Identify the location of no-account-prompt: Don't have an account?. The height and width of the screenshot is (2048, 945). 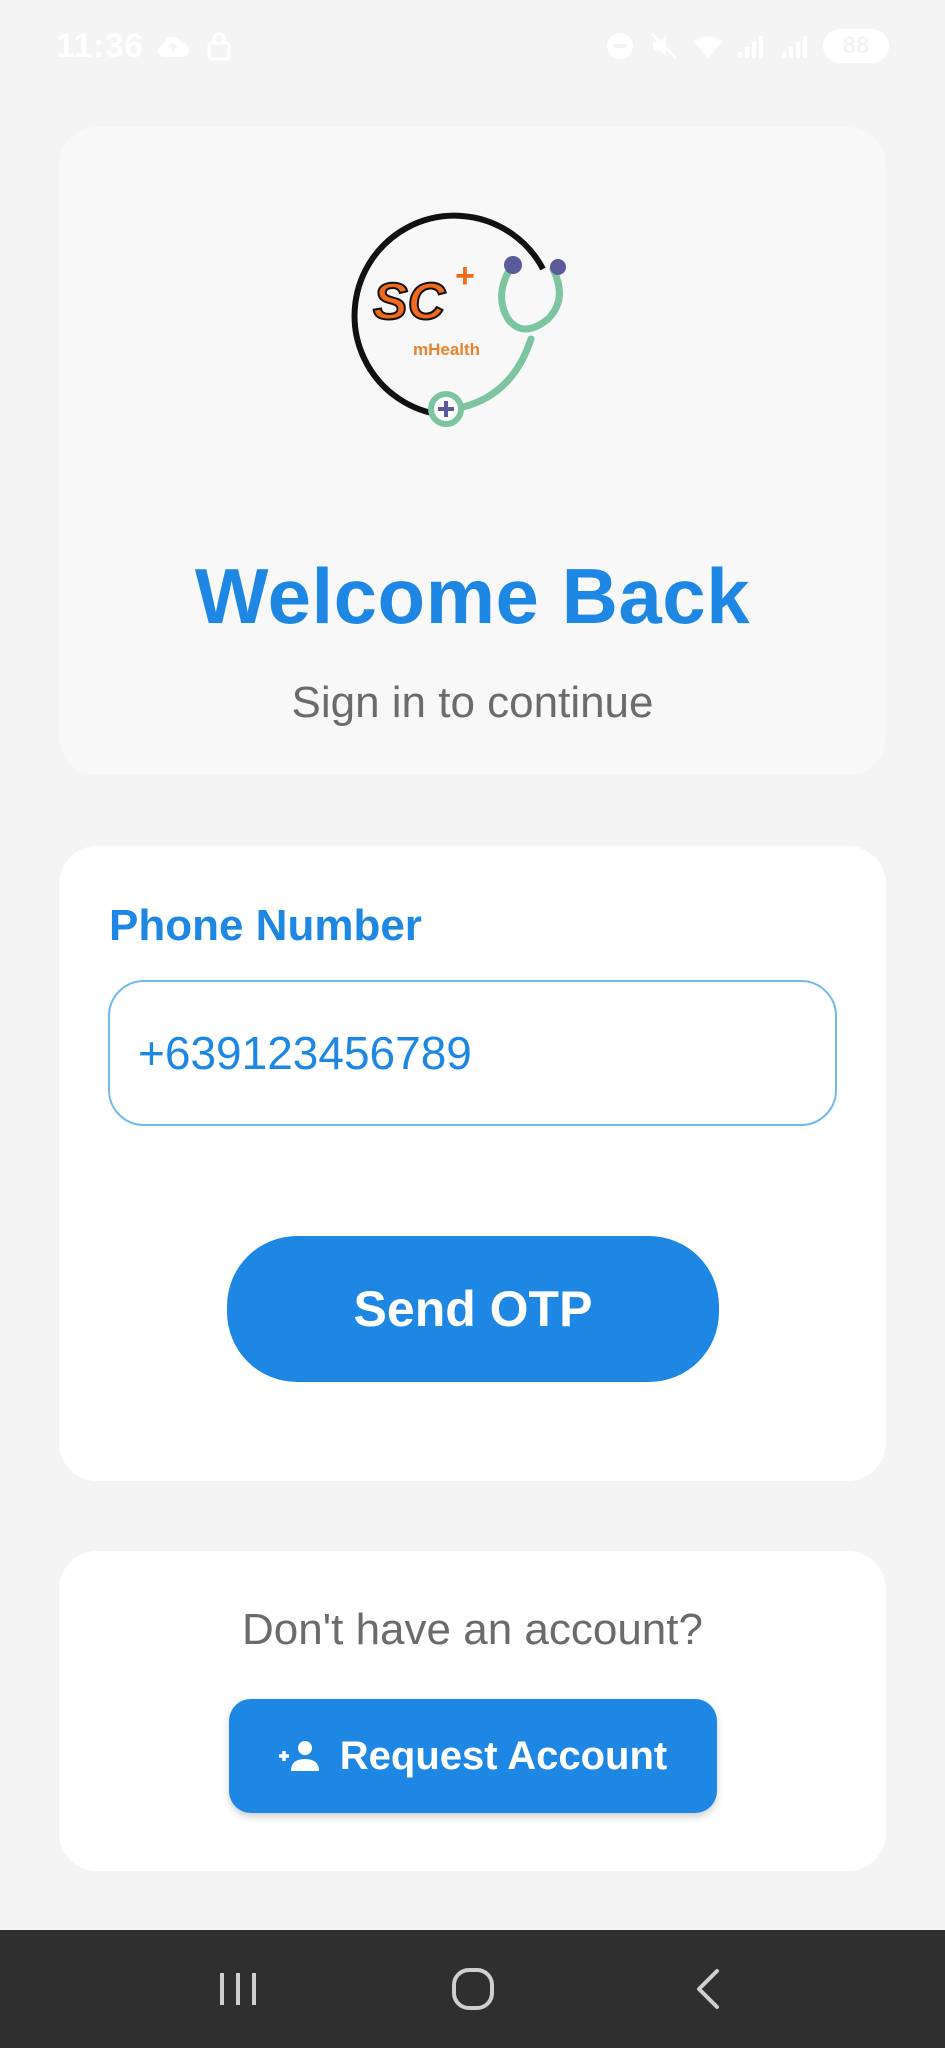
(472, 1629).